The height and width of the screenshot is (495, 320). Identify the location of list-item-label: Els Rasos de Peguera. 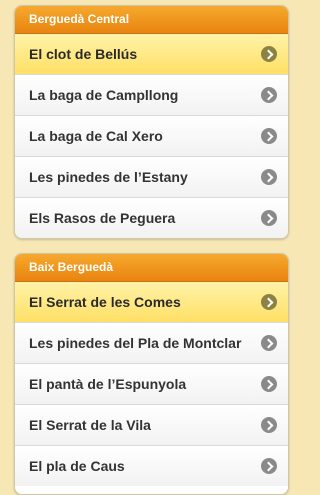
(102, 218).